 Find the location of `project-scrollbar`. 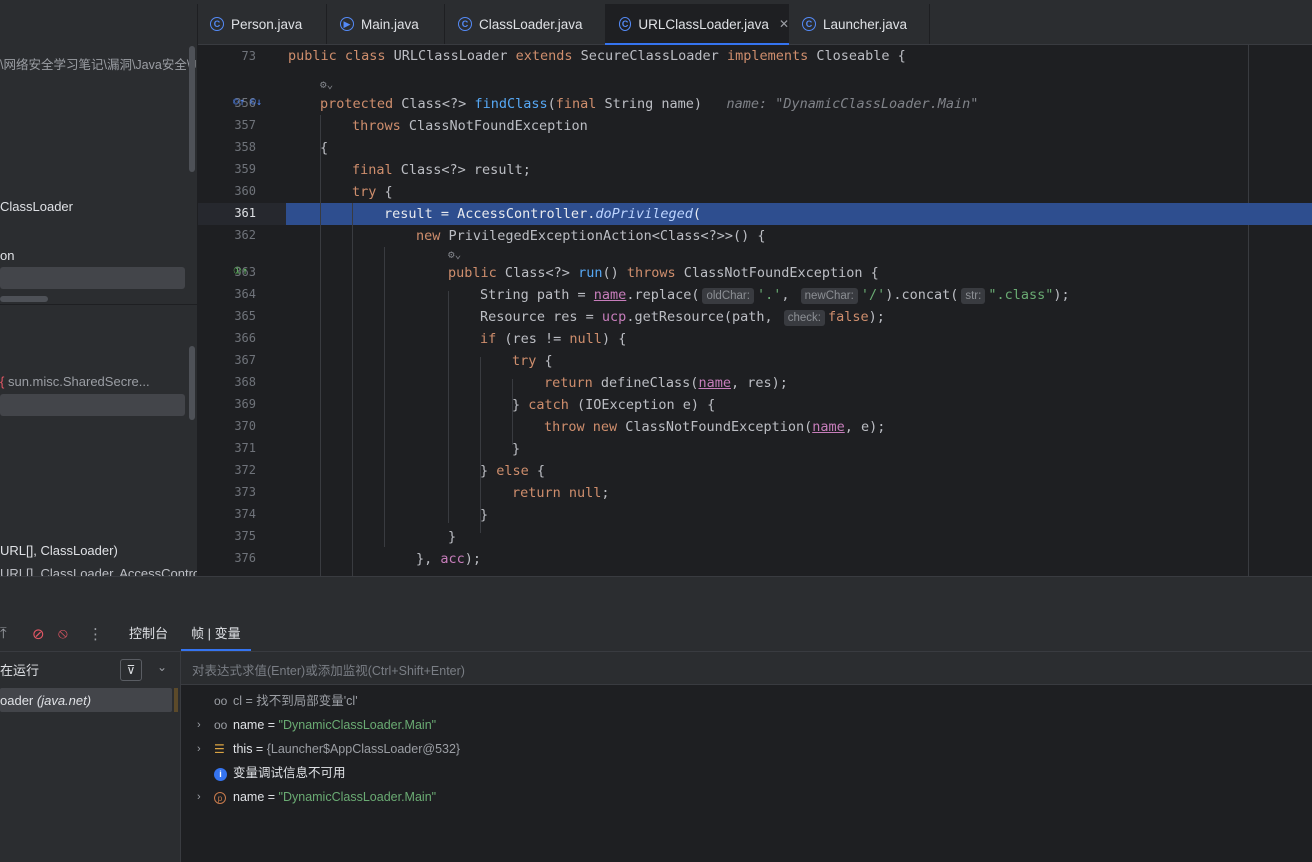

project-scrollbar is located at coordinates (192, 109).